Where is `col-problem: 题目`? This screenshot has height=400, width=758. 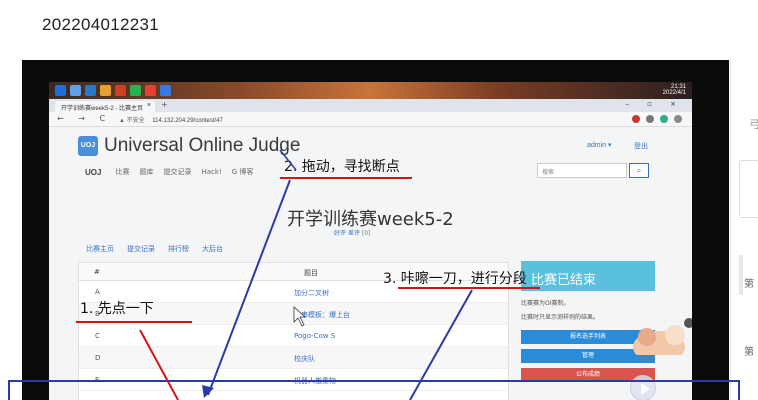 col-problem: 题目 is located at coordinates (311, 273).